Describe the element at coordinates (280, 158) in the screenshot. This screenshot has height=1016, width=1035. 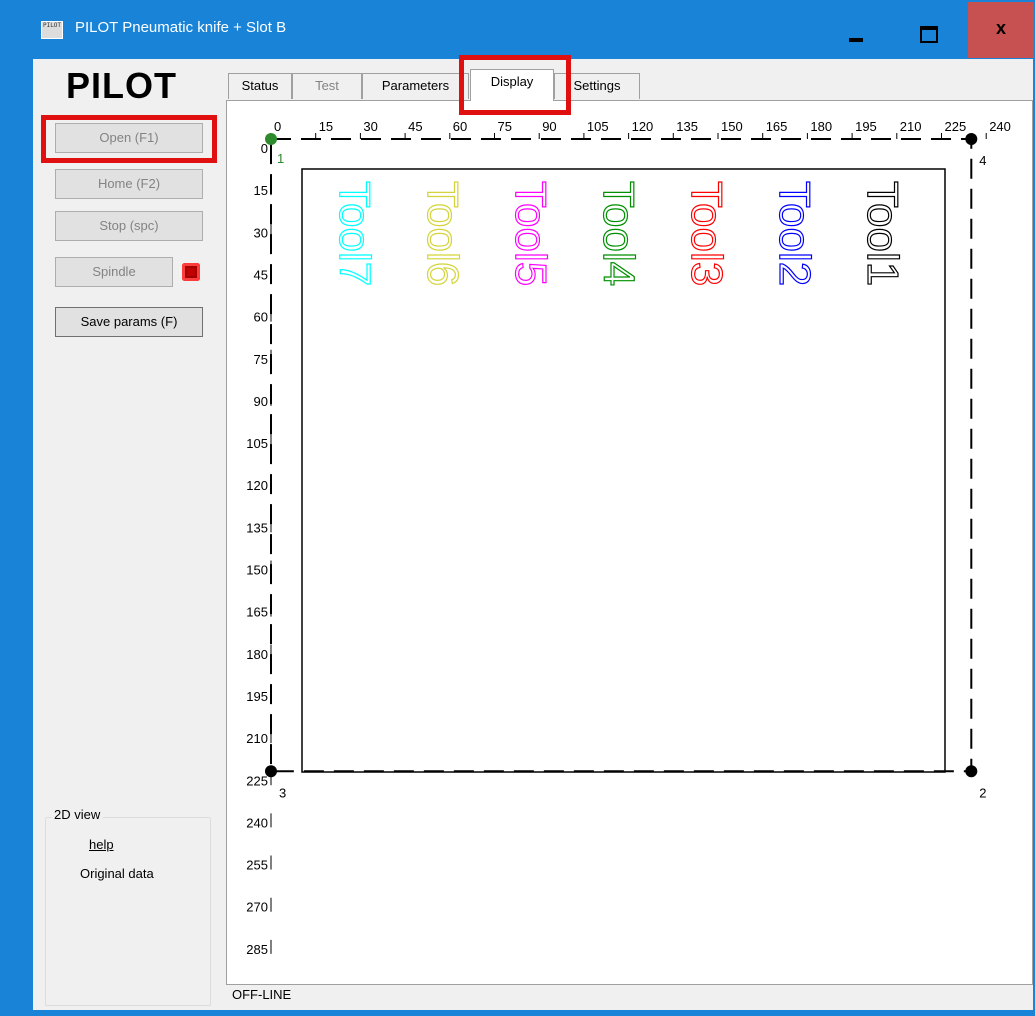
I see `corner-label: 1` at that location.